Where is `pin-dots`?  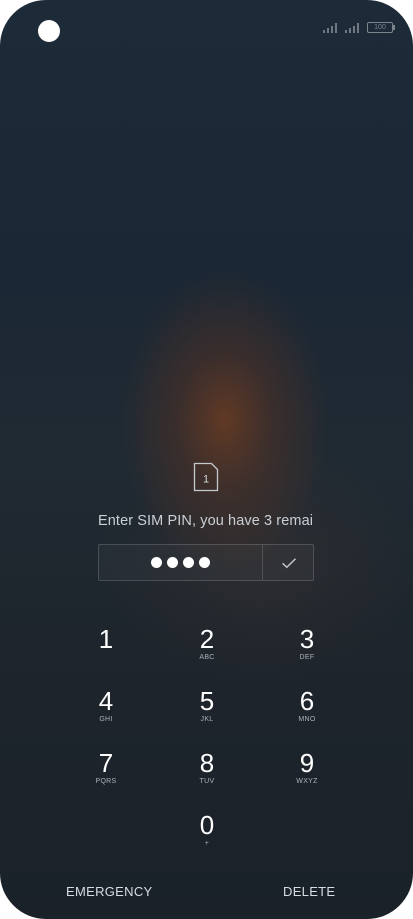 pin-dots is located at coordinates (180, 562).